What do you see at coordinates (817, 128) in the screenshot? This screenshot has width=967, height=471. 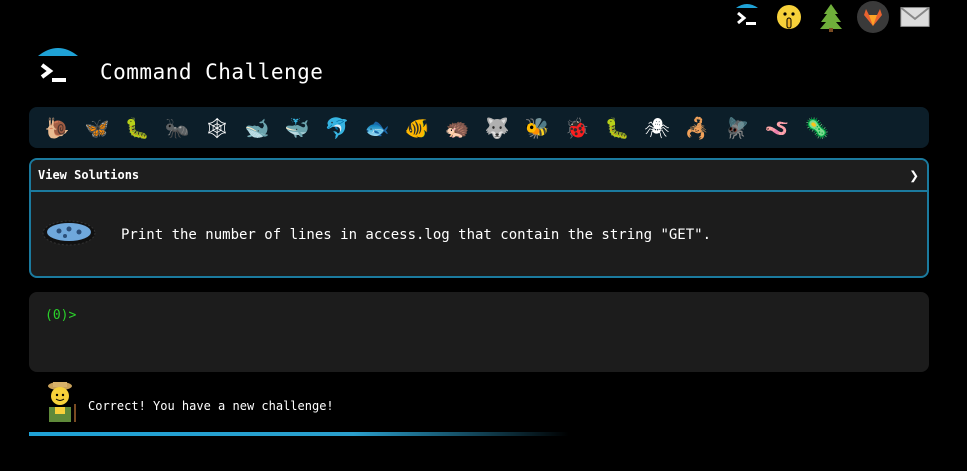 I see `microbe-icon: 🦠` at bounding box center [817, 128].